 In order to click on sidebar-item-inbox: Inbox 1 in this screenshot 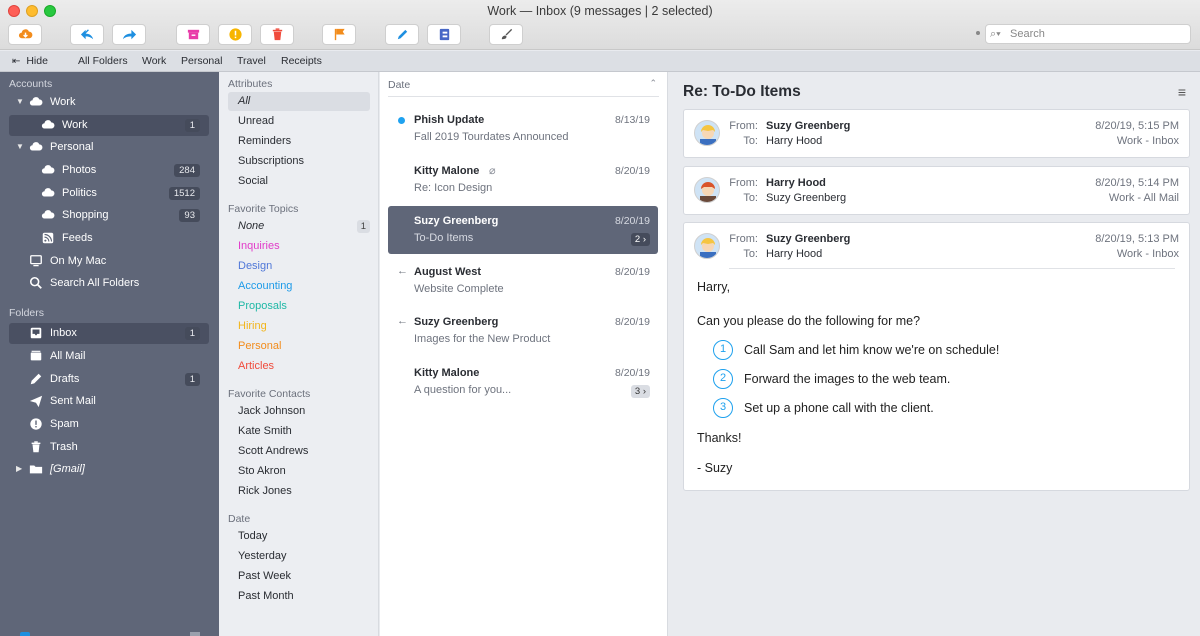, I will do `click(109, 333)`.